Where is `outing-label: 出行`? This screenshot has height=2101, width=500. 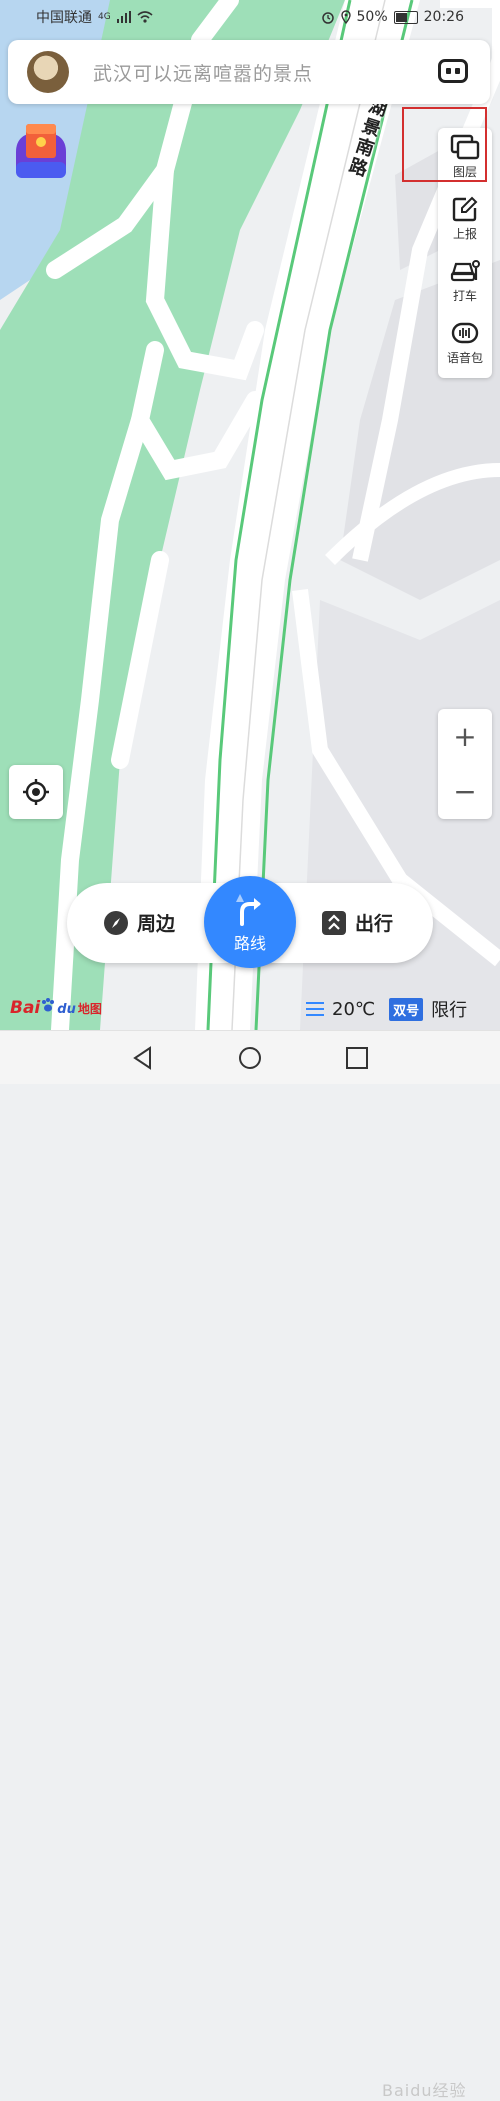
outing-label: 出行 is located at coordinates (374, 924).